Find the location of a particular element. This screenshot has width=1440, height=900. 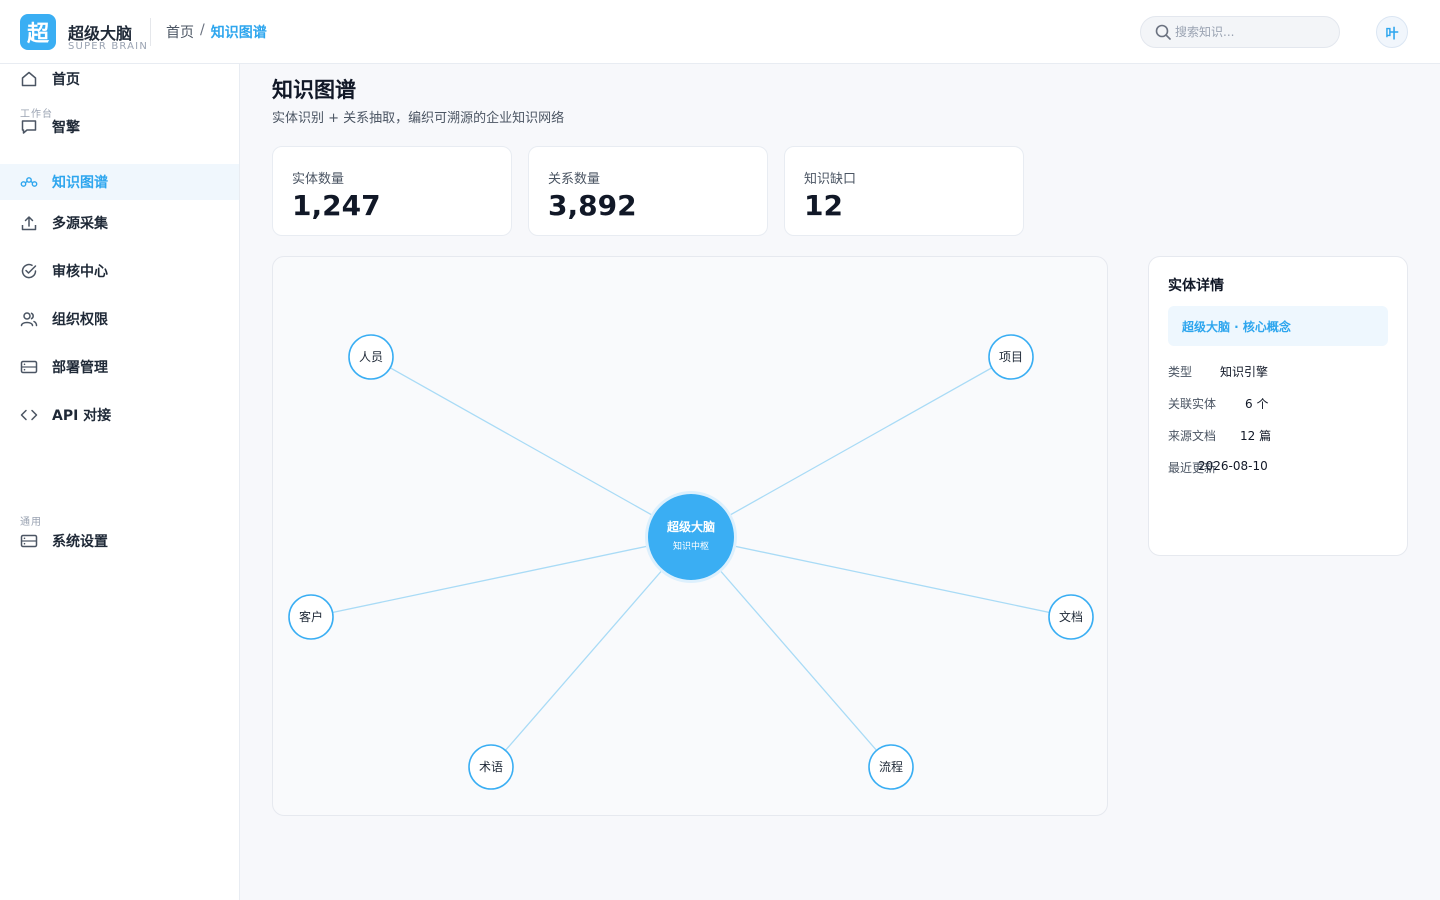

graph-node-term: 术语 is located at coordinates (491, 767).